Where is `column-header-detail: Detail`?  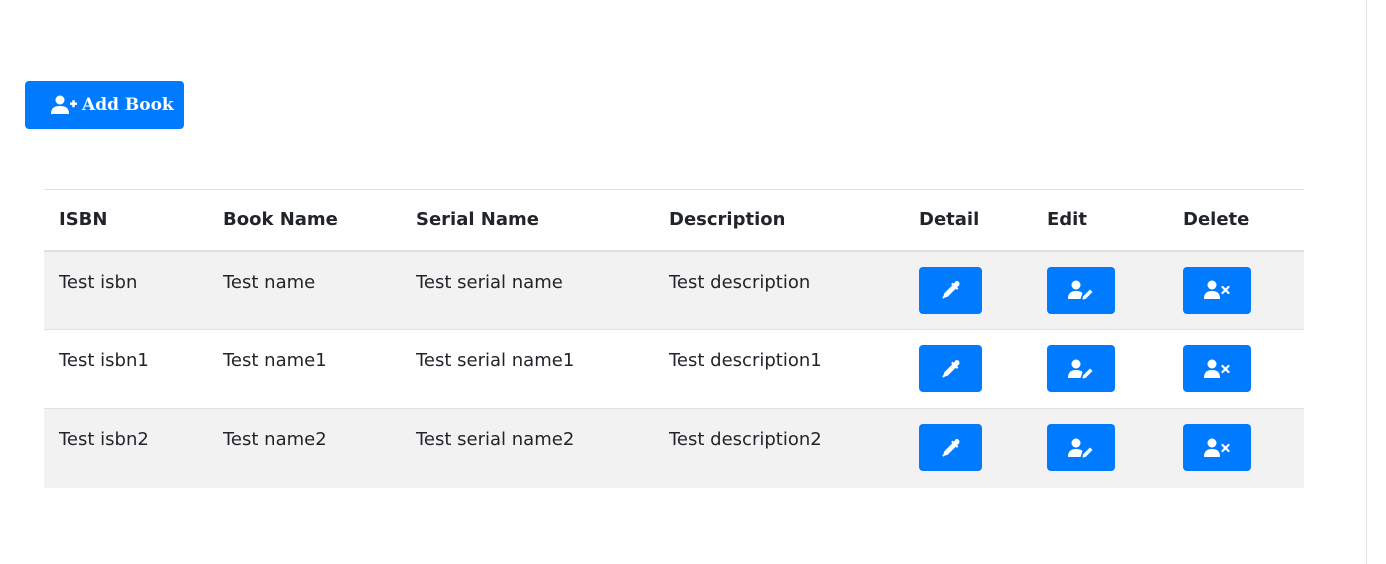 column-header-detail: Detail is located at coordinates (949, 220).